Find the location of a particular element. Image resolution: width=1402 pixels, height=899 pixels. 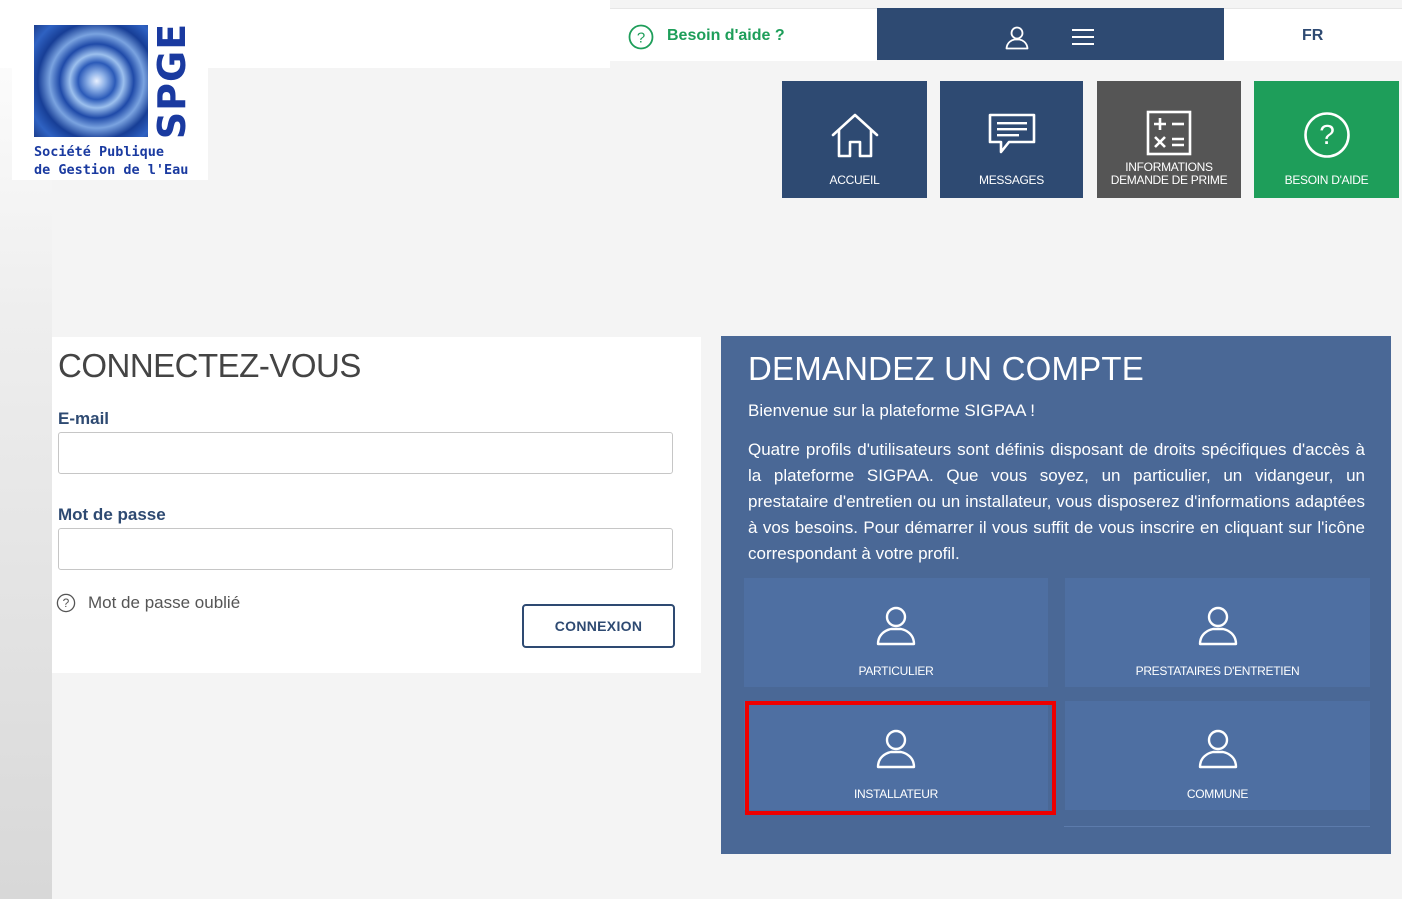

email-label: E-mail is located at coordinates (84, 418).